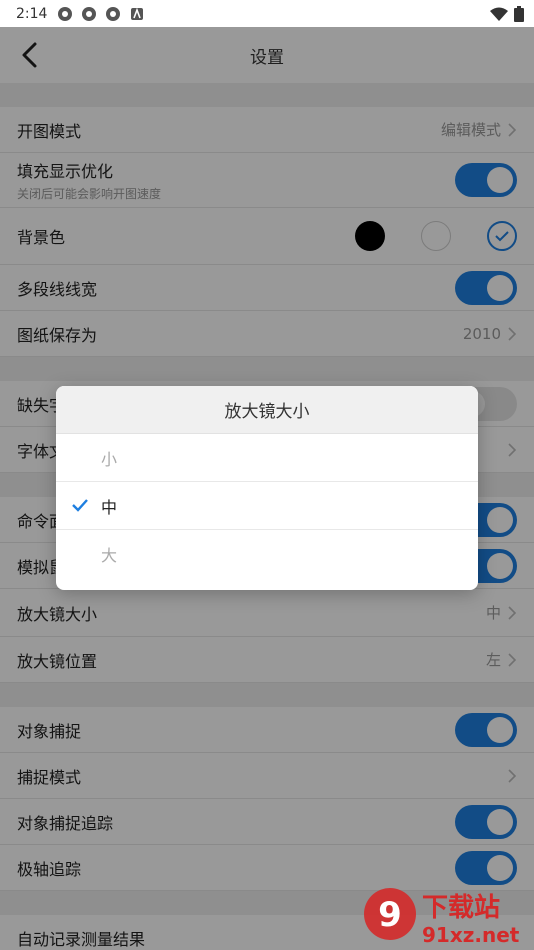  Describe the element at coordinates (109, 507) in the screenshot. I see `option-label: 中` at that location.